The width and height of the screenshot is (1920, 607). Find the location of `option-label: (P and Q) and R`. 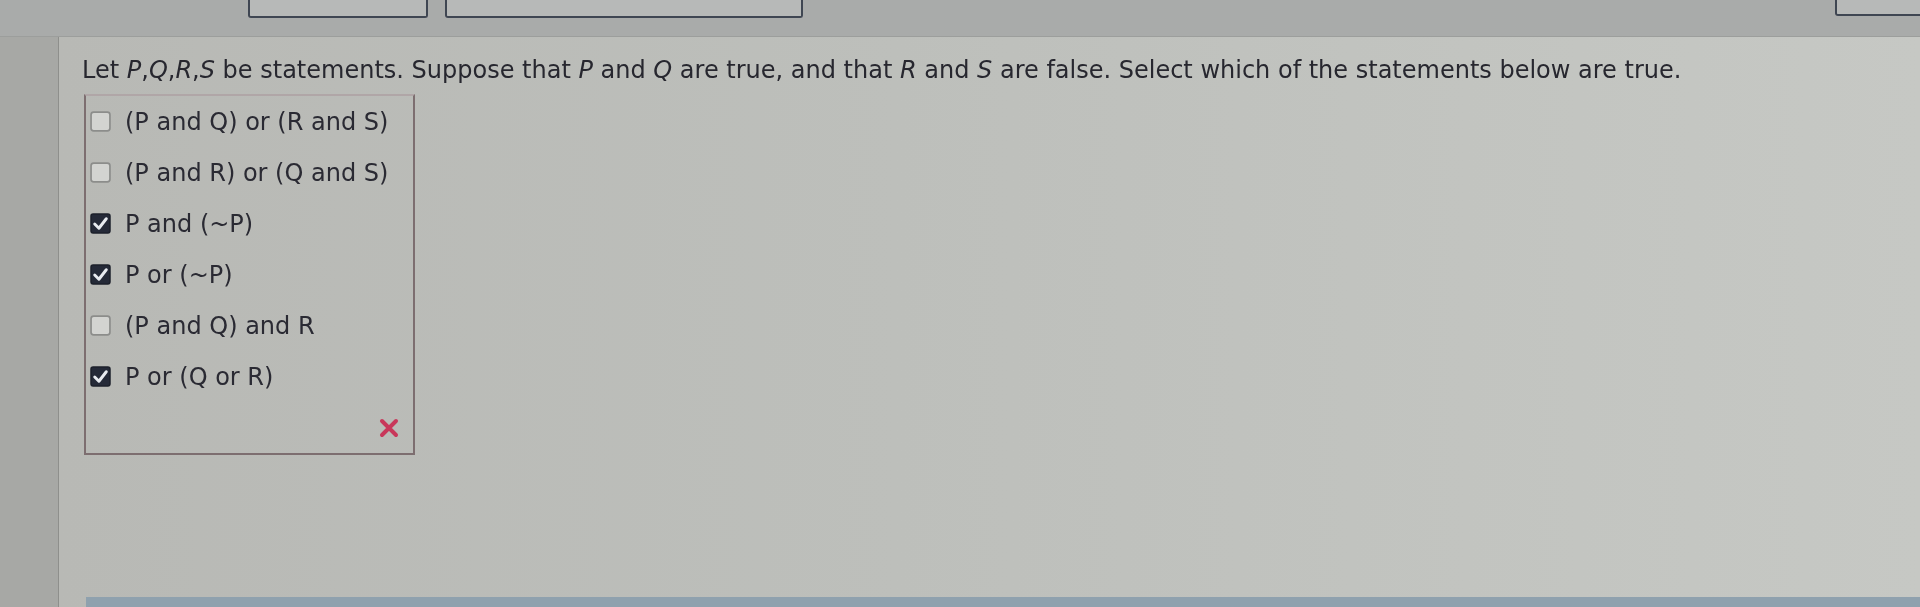

option-label: (P and Q) and R is located at coordinates (220, 325).